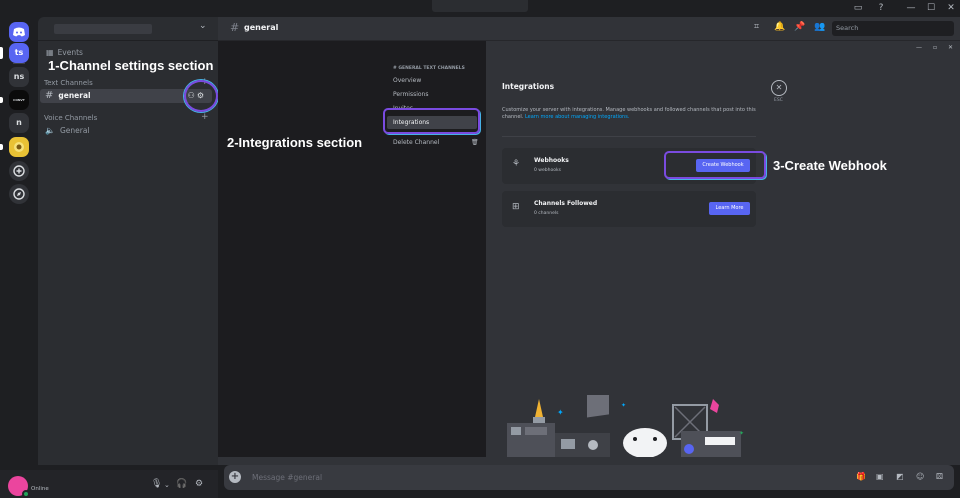  What do you see at coordinates (205, 117) in the screenshot?
I see `add-voice-channel-icon: +` at bounding box center [205, 117].